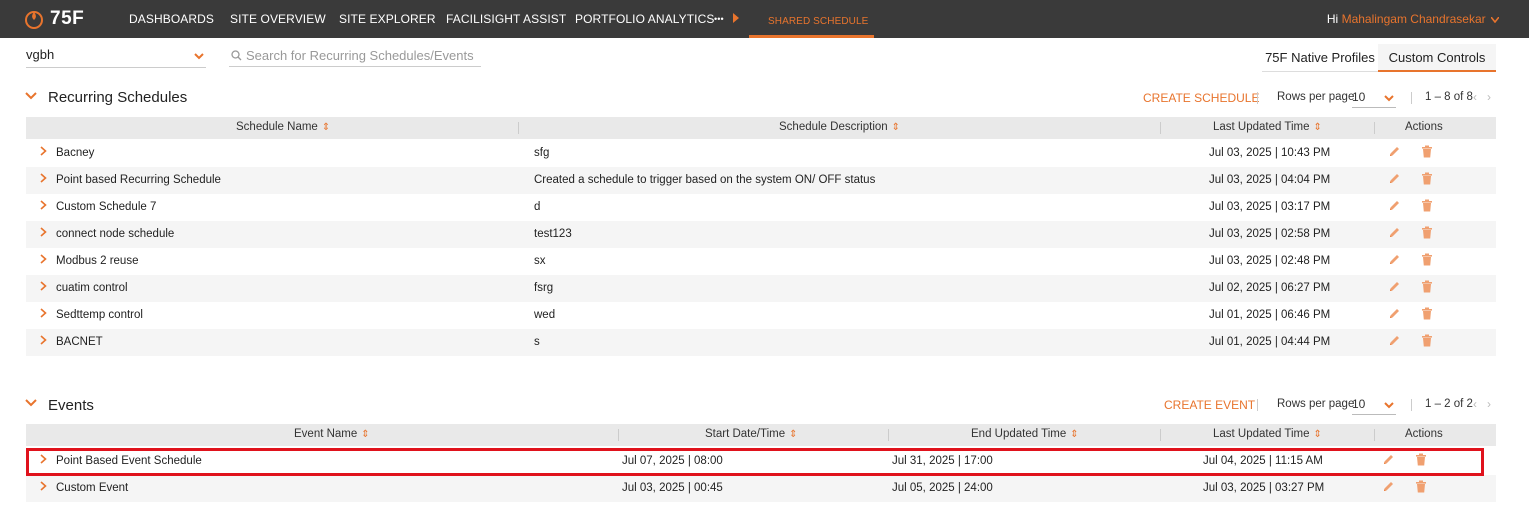 The image size is (1529, 530). I want to click on pagination-range: 1 – 8 of 8, so click(1449, 97).